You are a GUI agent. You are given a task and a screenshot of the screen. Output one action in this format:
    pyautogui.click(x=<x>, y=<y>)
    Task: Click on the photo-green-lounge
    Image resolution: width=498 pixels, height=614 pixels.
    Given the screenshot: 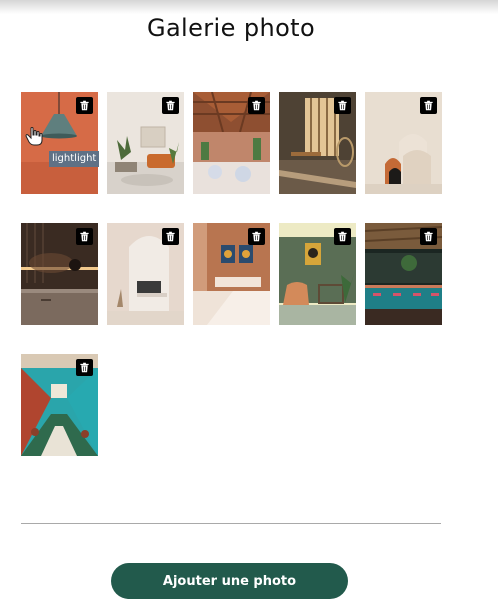 What is the action you would take?
    pyautogui.click(x=317, y=274)
    